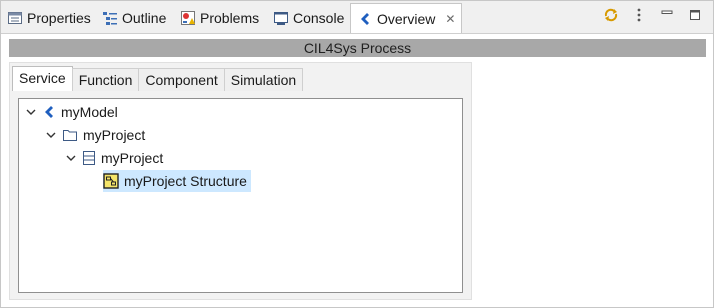  Describe the element at coordinates (667, 15) in the screenshot. I see `minimize-icon` at that location.